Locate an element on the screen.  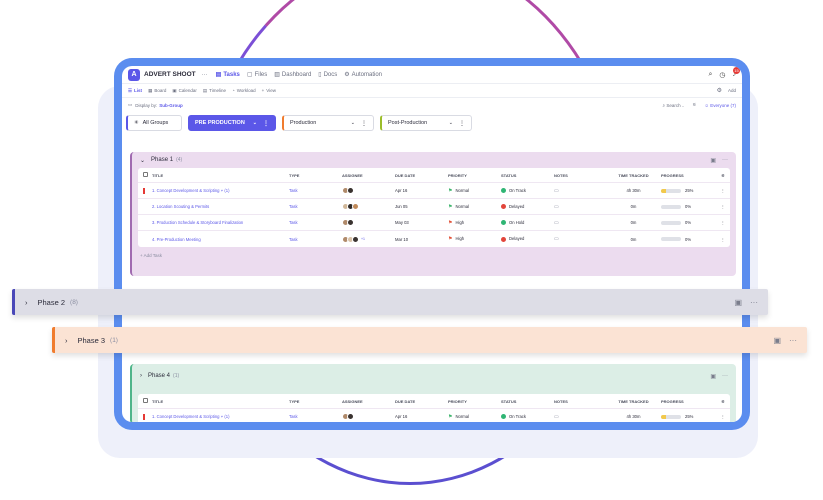
tab-automation: ⚙ Automation is located at coordinates (363, 75).